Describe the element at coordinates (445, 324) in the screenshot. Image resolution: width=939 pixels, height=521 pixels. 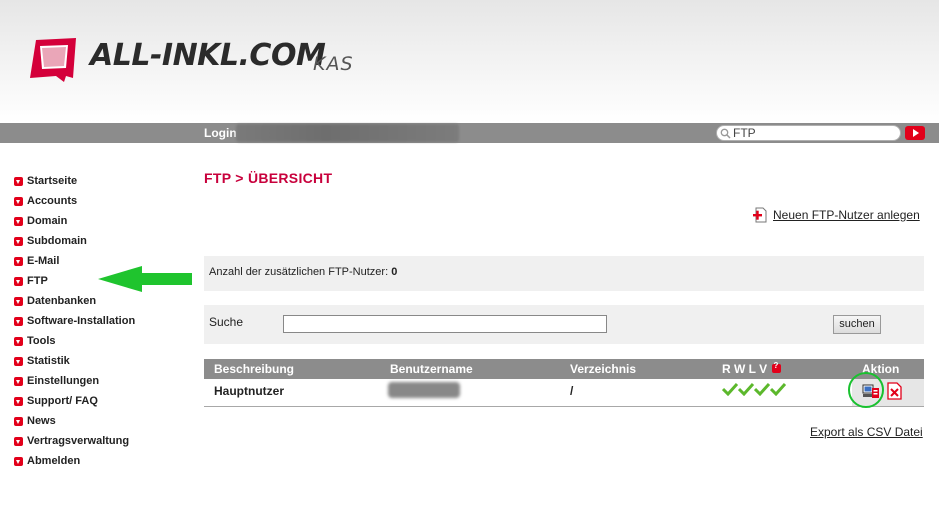
I see `search-input` at that location.